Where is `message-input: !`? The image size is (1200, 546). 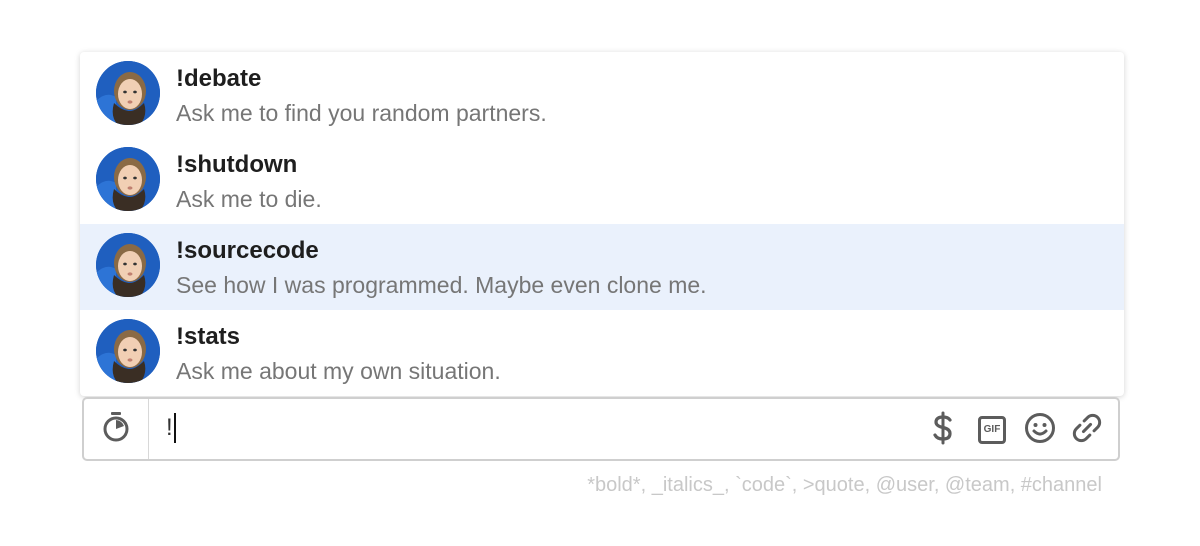 message-input: ! is located at coordinates (171, 428).